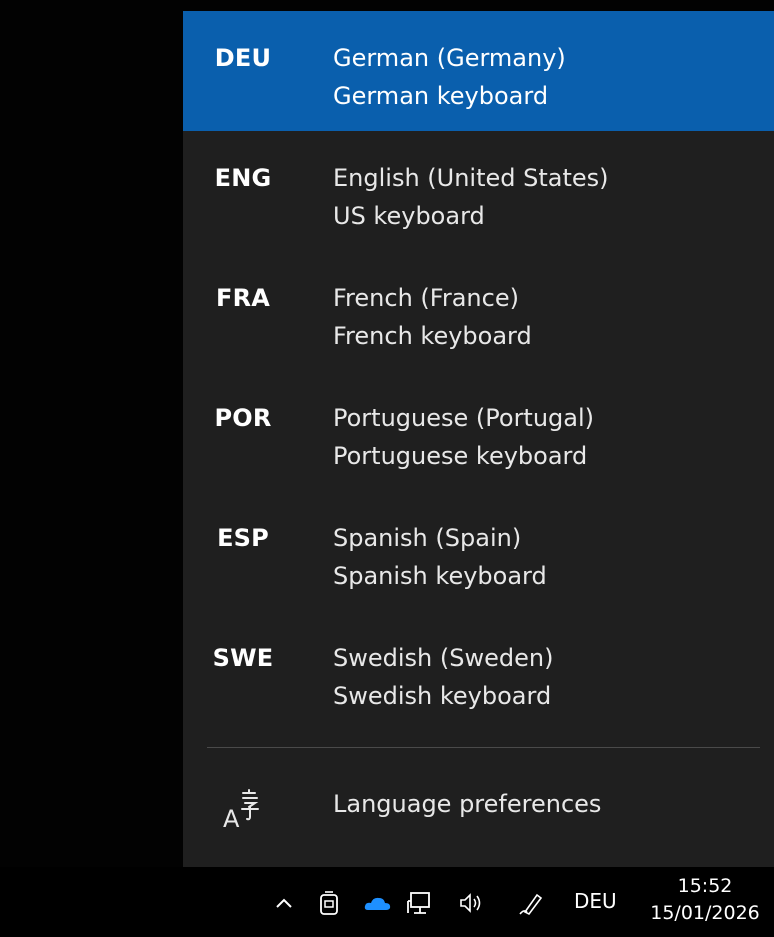 The width and height of the screenshot is (774, 937). What do you see at coordinates (284, 903) in the screenshot?
I see `chevron-up-icon` at bounding box center [284, 903].